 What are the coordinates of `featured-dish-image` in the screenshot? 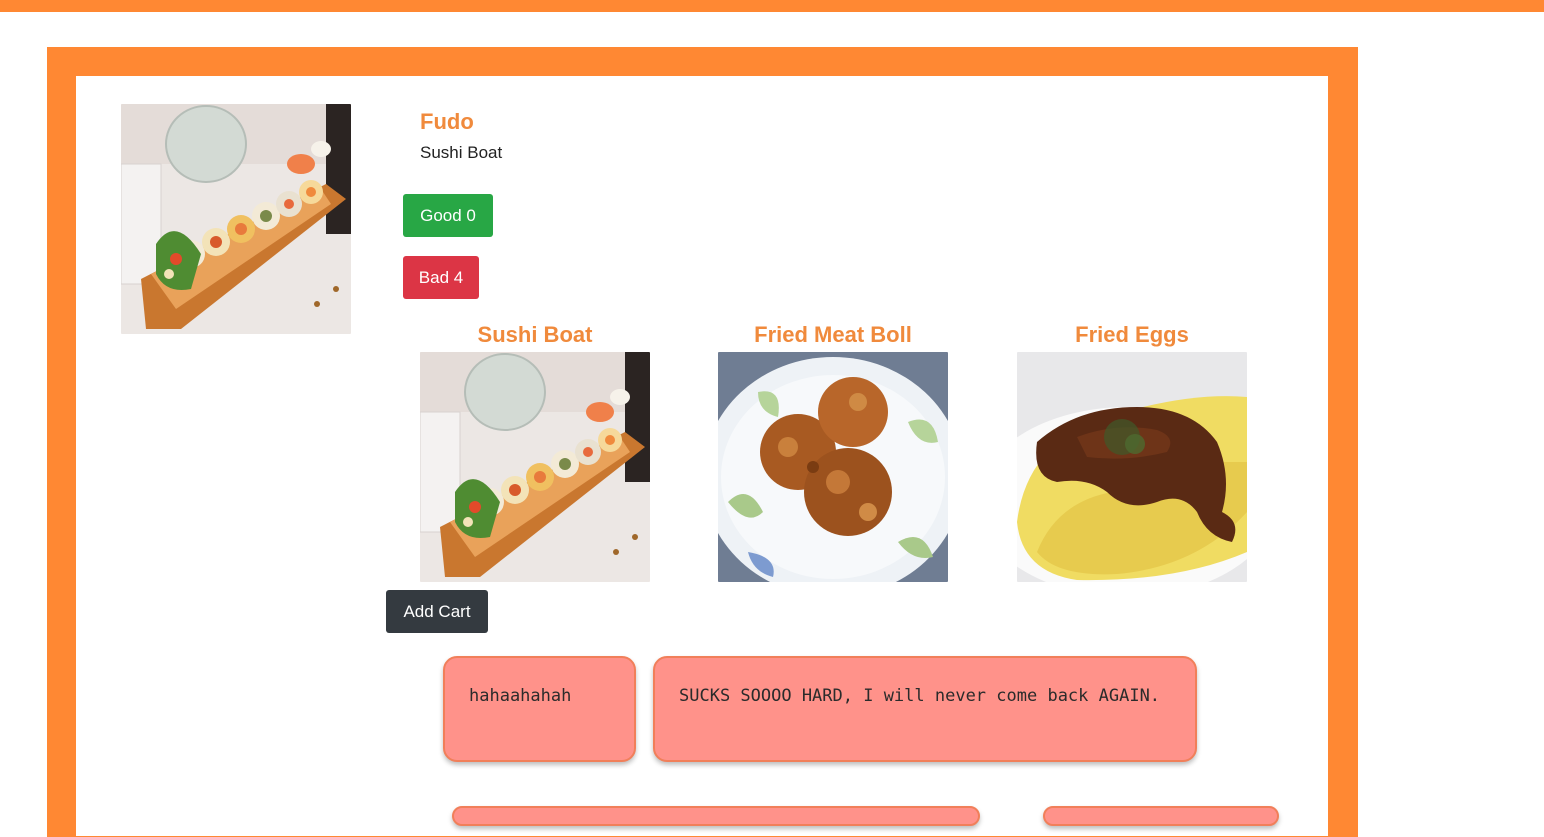 It's located at (236, 219).